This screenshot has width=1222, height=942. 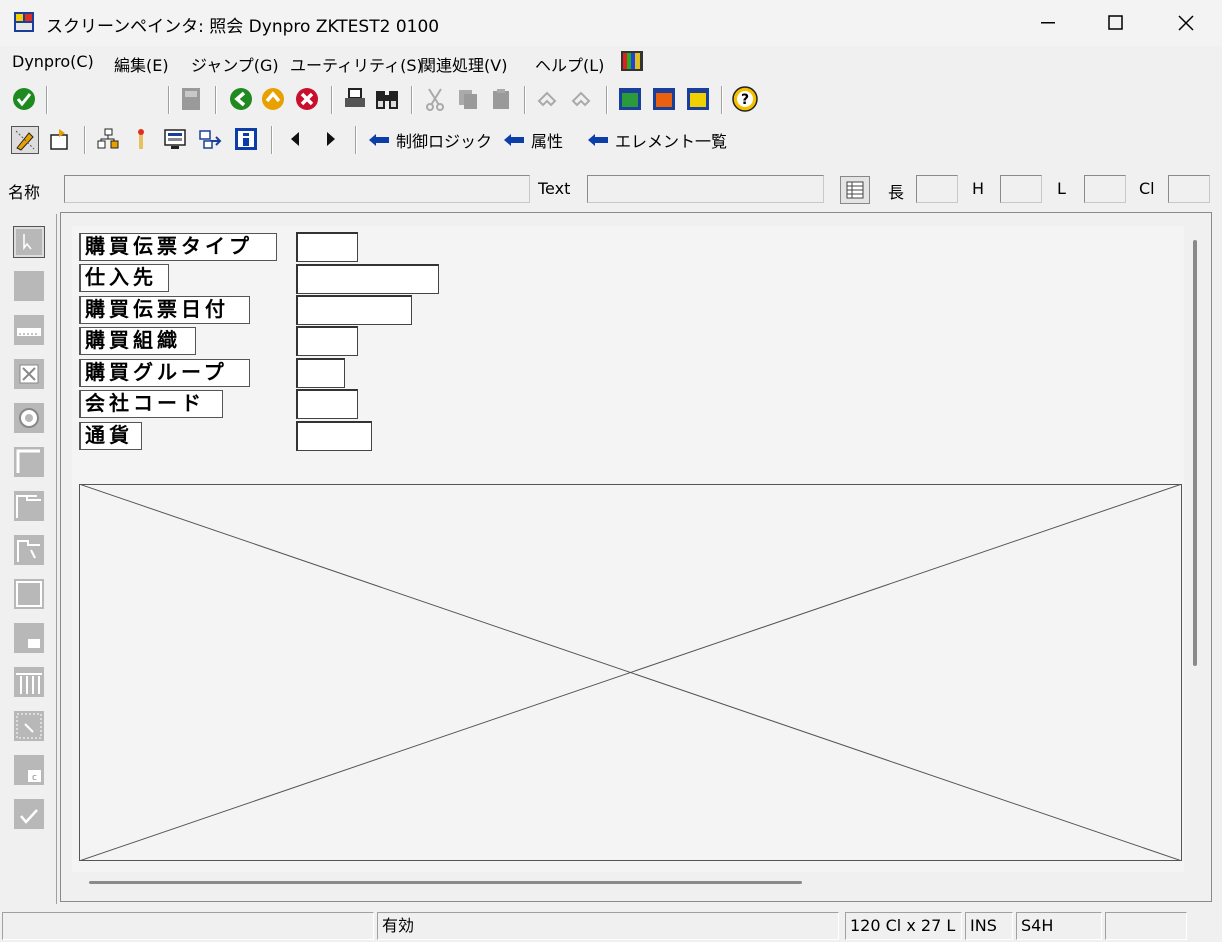 I want to click on pushbutton-tool, so click(x=29, y=462).